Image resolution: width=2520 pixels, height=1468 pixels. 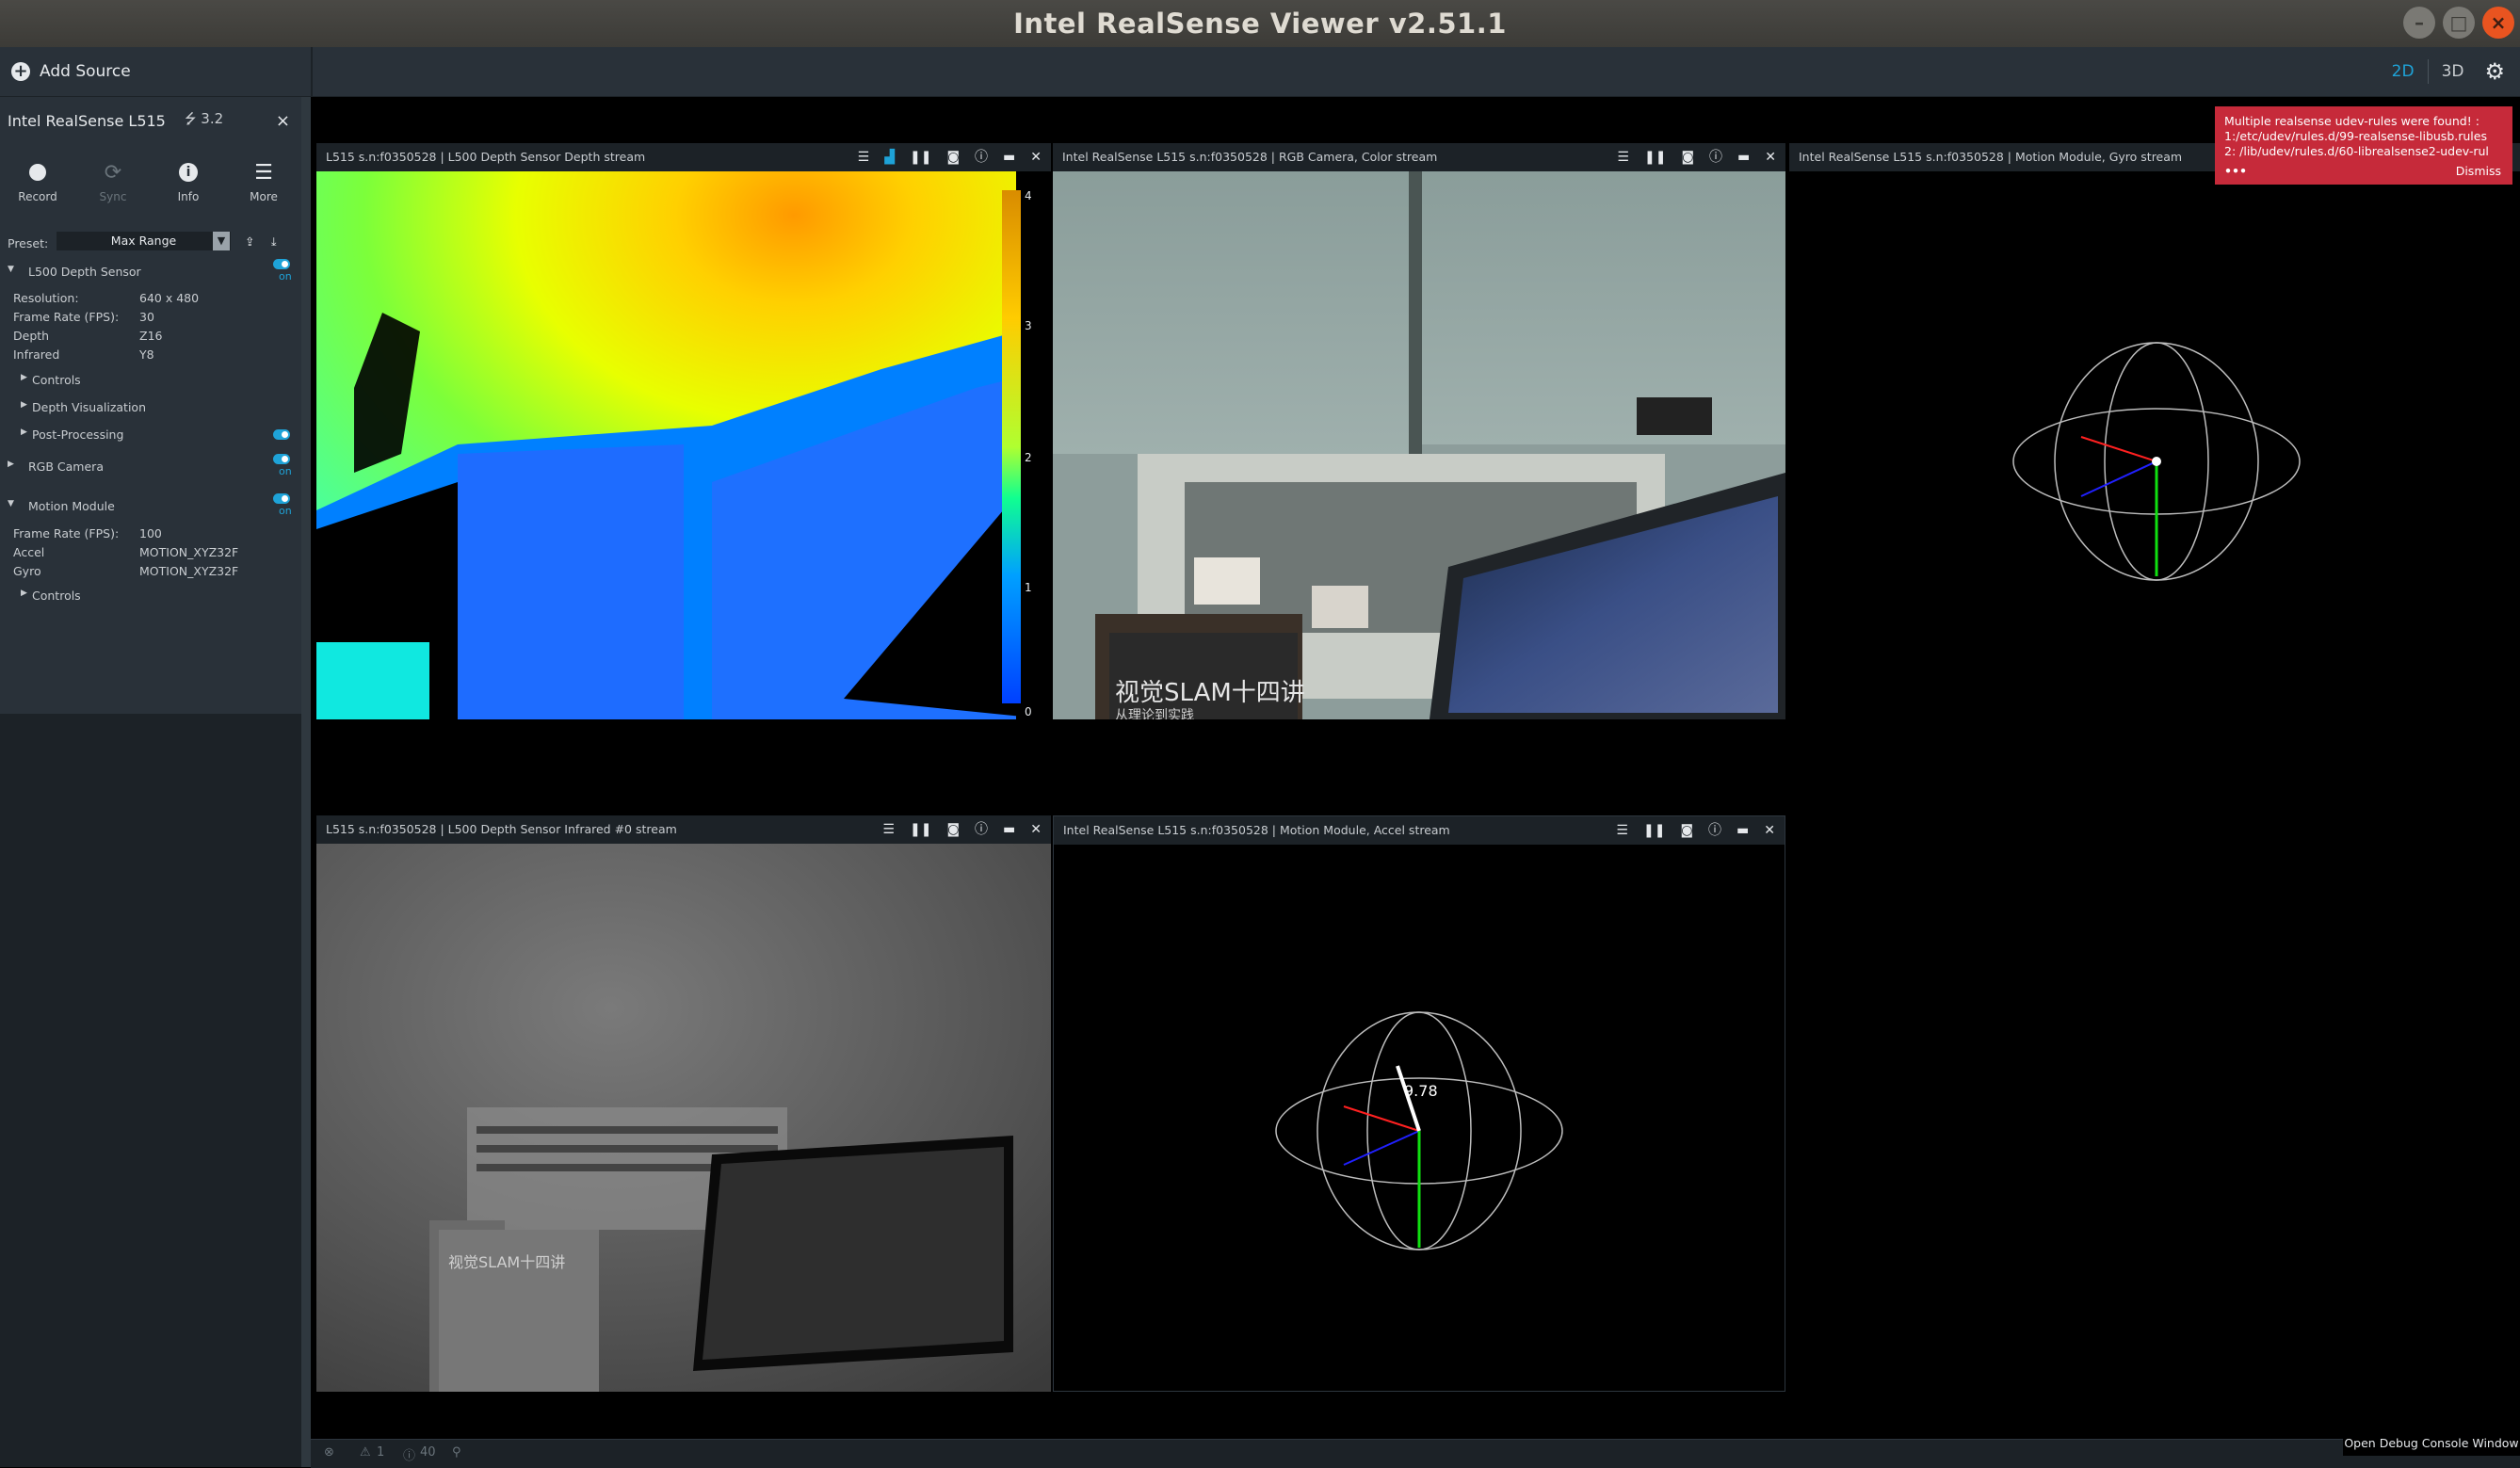 What do you see at coordinates (1260, 24) in the screenshot?
I see `window-title: Intel RealSense Viewer v2.51.1` at bounding box center [1260, 24].